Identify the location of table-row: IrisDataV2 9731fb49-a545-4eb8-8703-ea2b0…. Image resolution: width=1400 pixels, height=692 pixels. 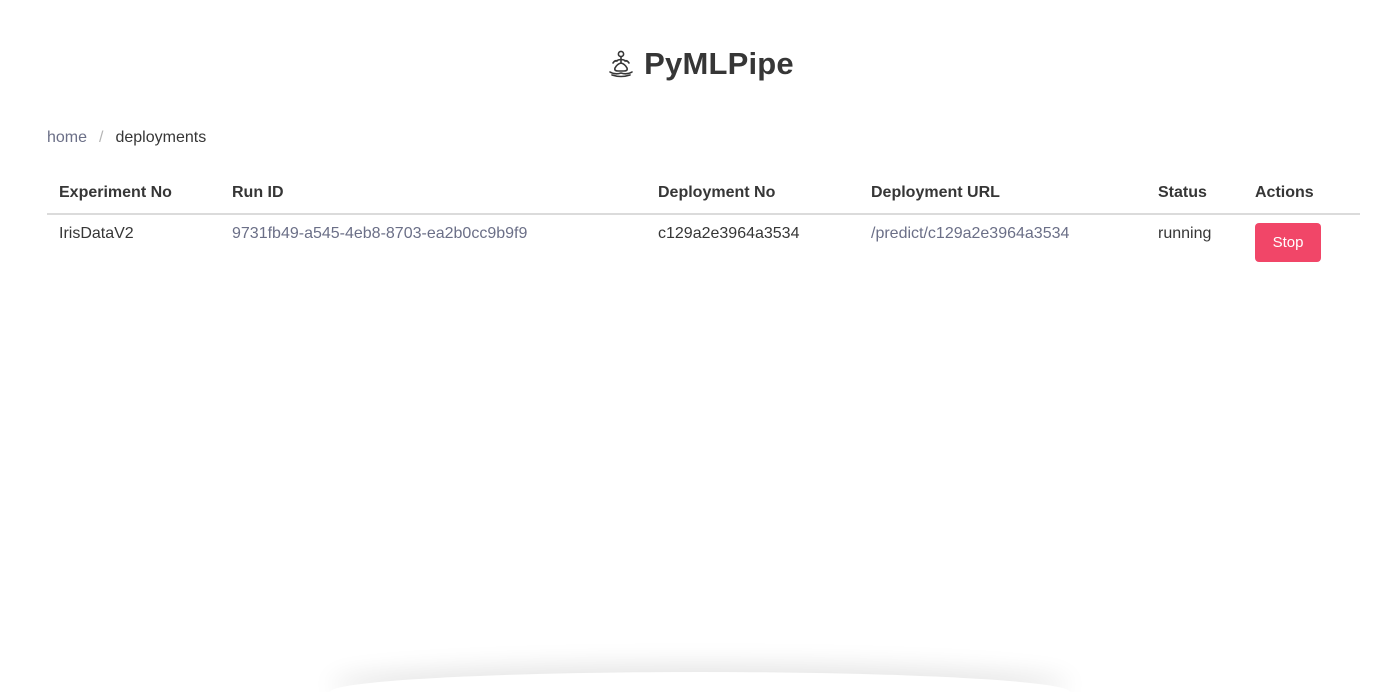
(703, 243).